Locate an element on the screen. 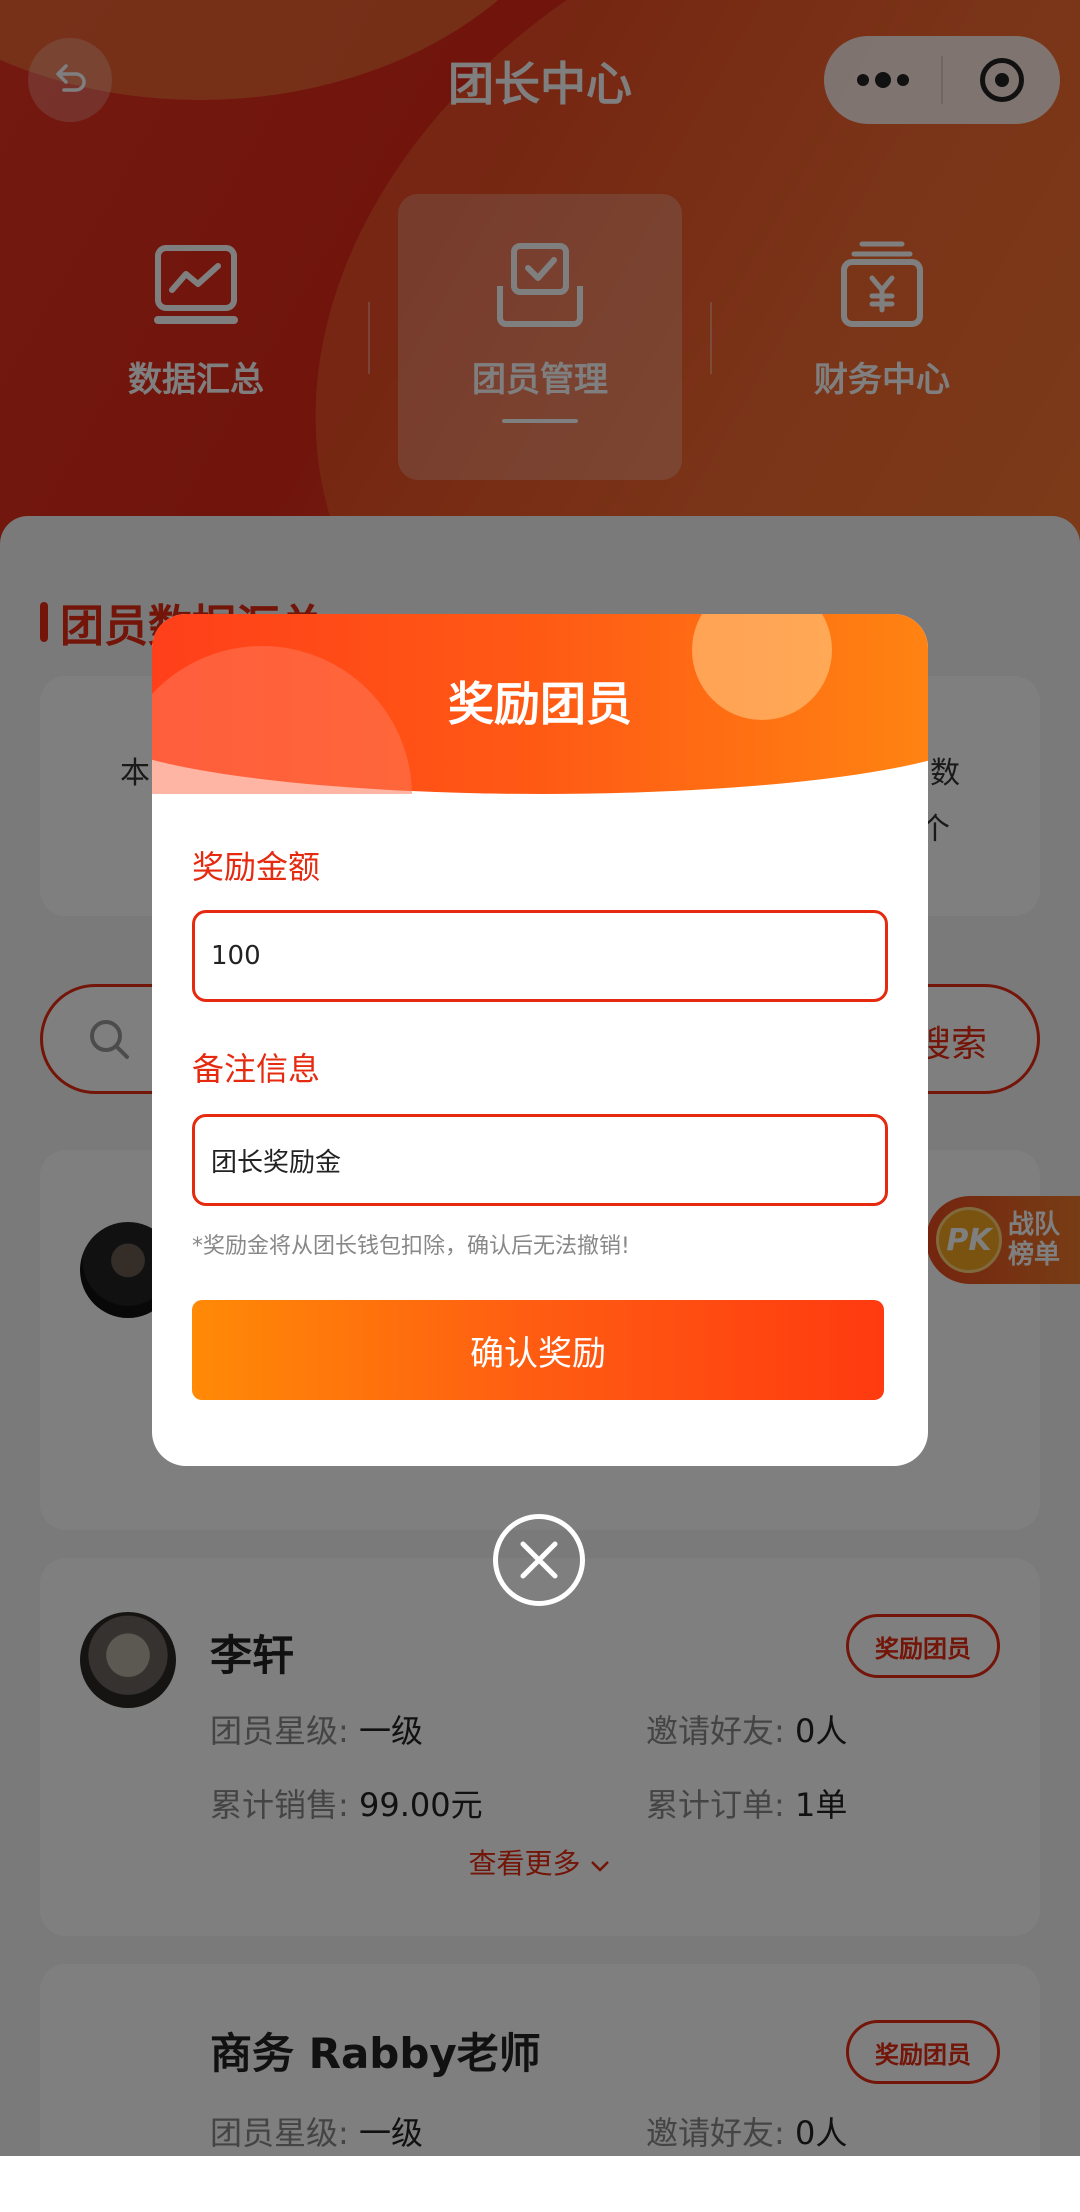  dialog-title: 奖励团员 is located at coordinates (540, 704).